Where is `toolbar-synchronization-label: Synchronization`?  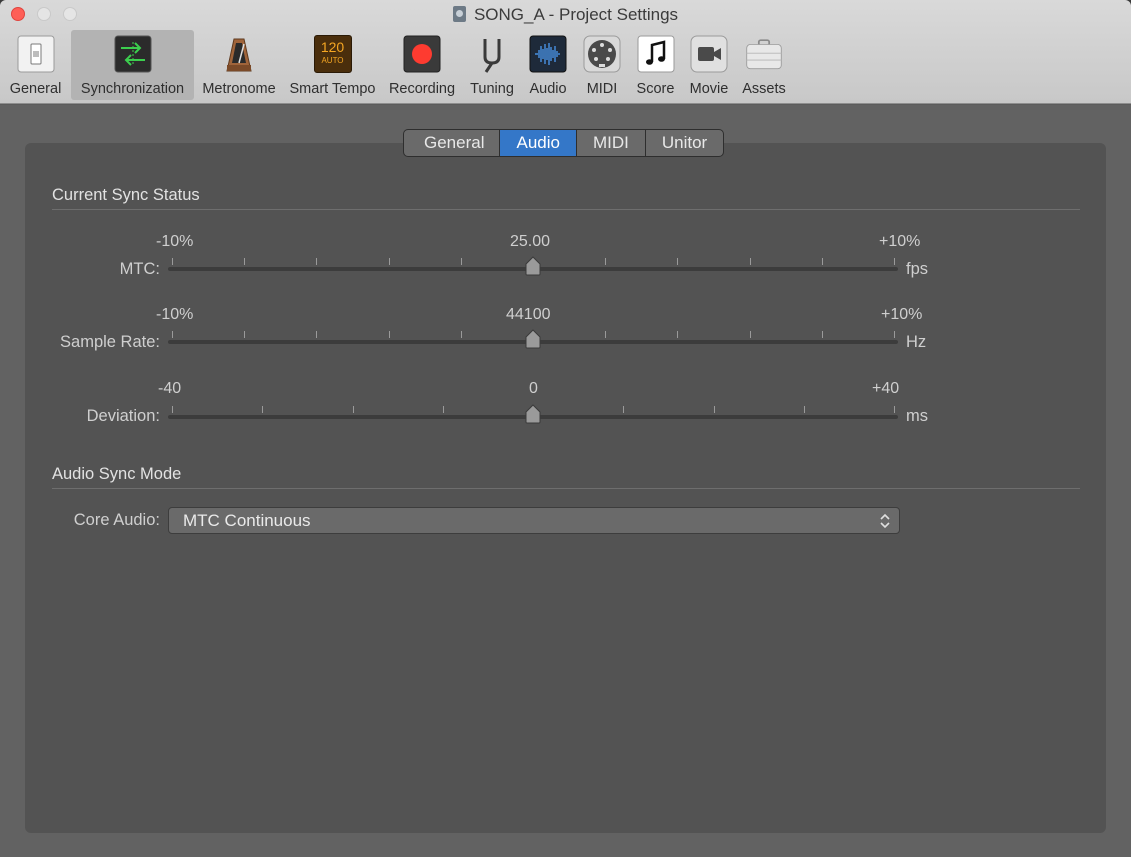
toolbar-synchronization-label: Synchronization is located at coordinates (132, 89).